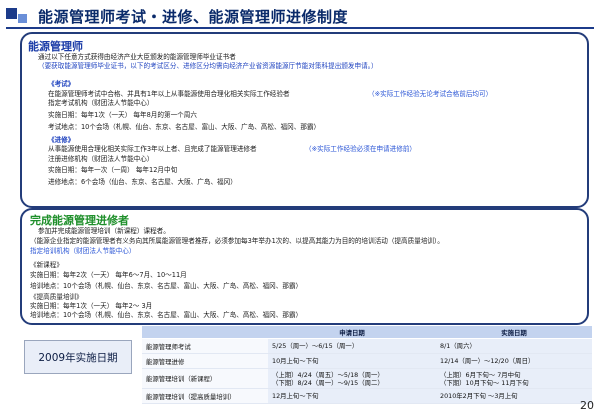 This screenshot has width=600, height=415. What do you see at coordinates (193, 17) in the screenshot?
I see `page-title: 能源管理师考试・进修、能源管理师进修制度` at bounding box center [193, 17].